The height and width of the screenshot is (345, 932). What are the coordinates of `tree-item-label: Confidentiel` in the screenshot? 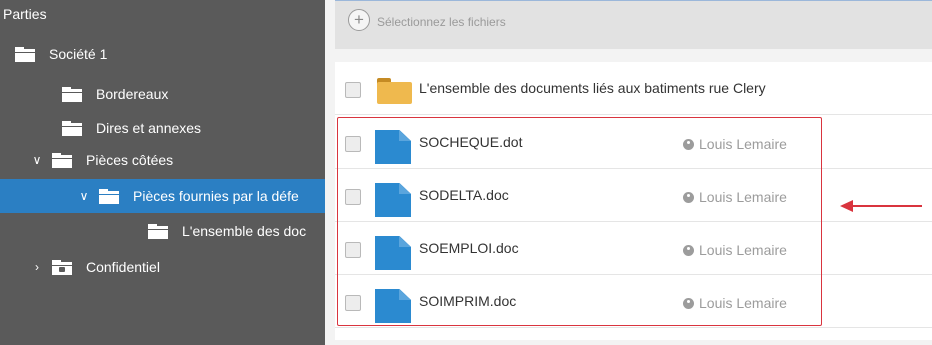 It's located at (123, 267).